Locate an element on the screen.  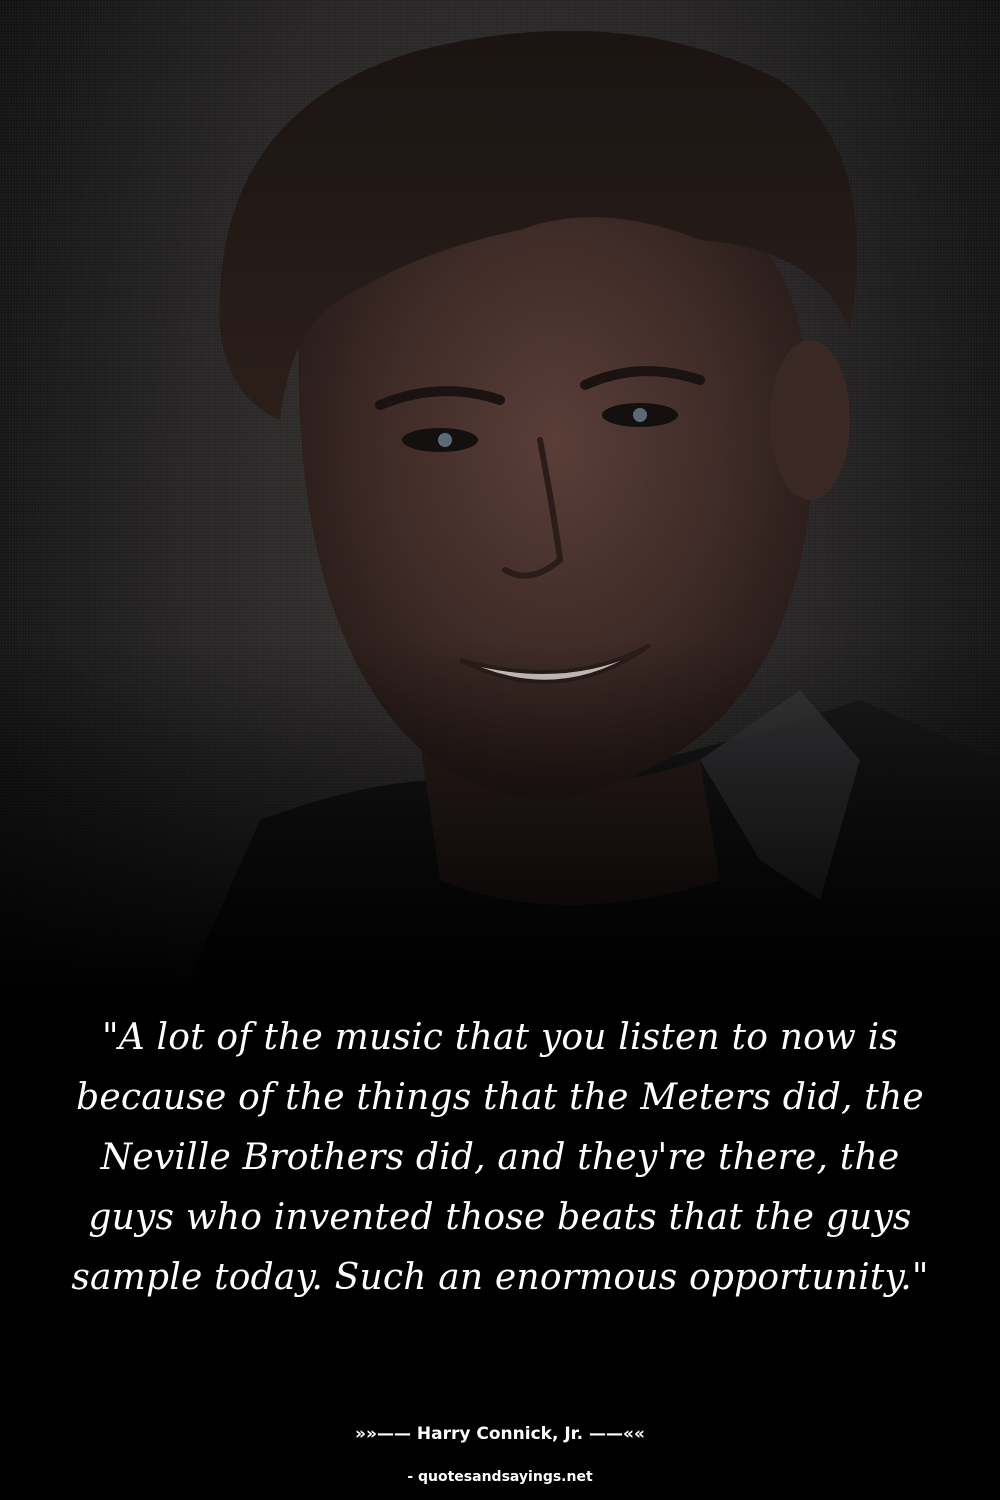
ear-shape is located at coordinates (810, 420).